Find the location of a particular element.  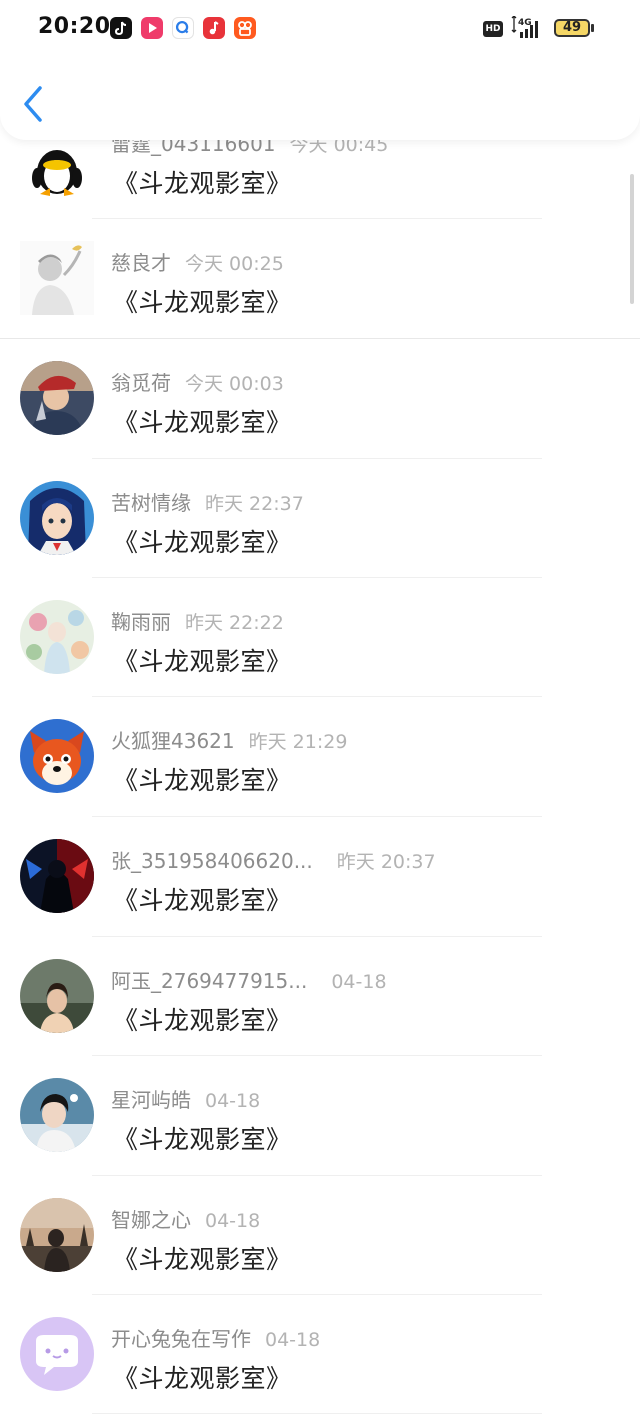

network-type: 4G is located at coordinates (525, 23).